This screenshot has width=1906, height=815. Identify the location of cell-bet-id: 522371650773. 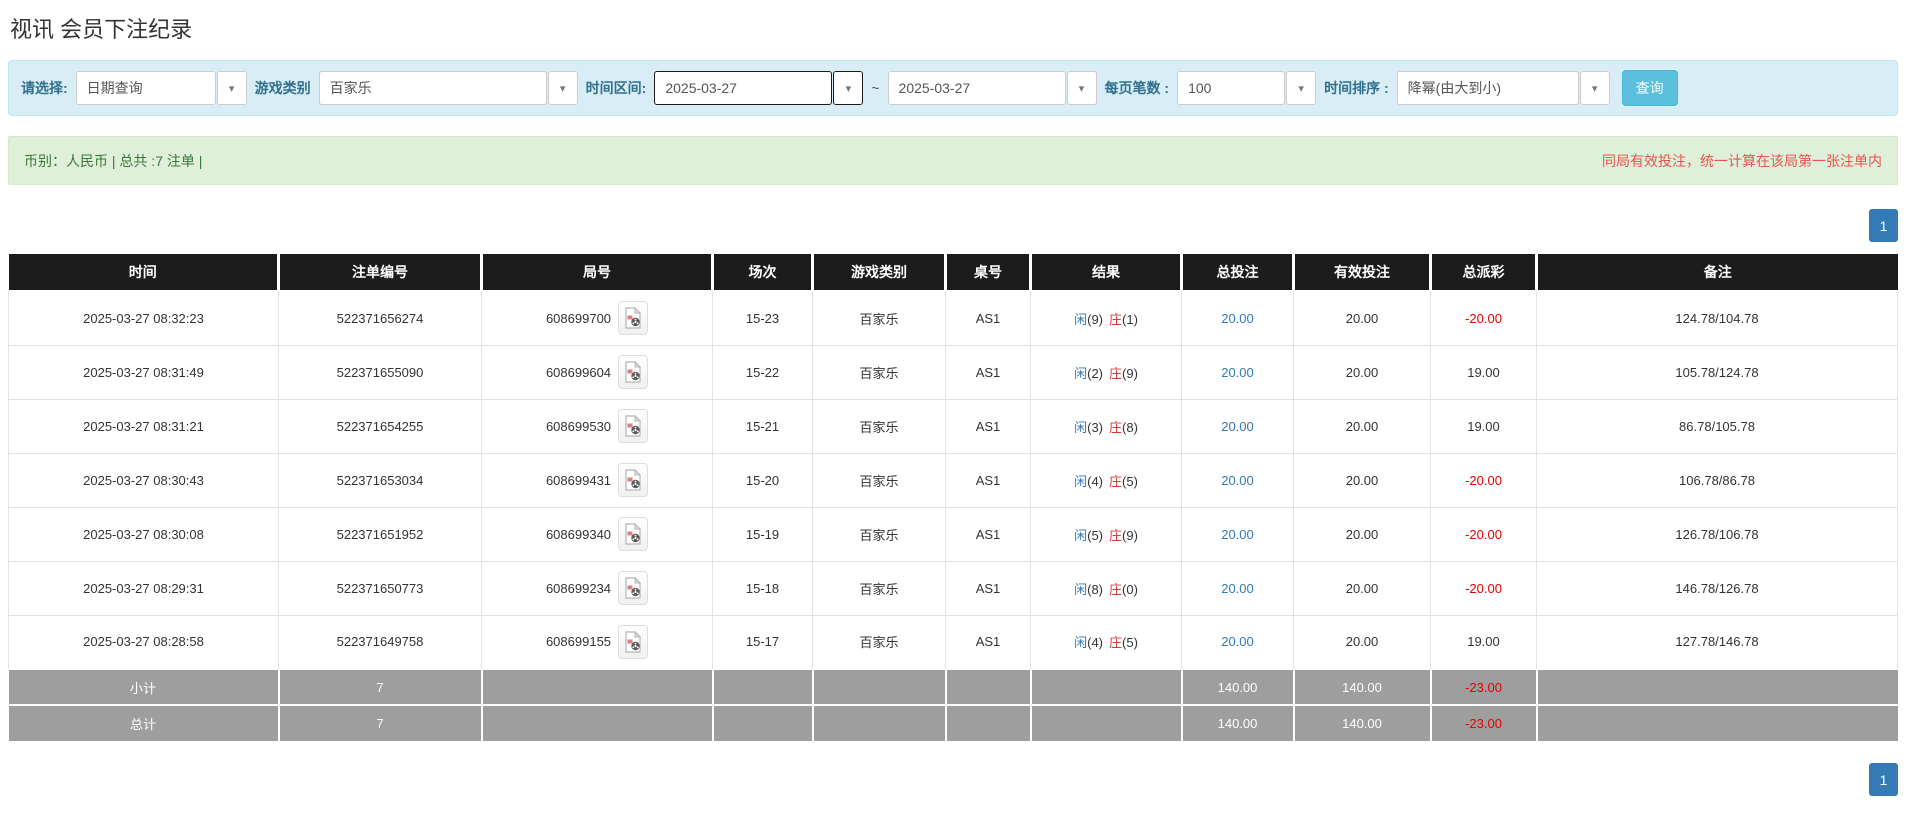
(380, 588).